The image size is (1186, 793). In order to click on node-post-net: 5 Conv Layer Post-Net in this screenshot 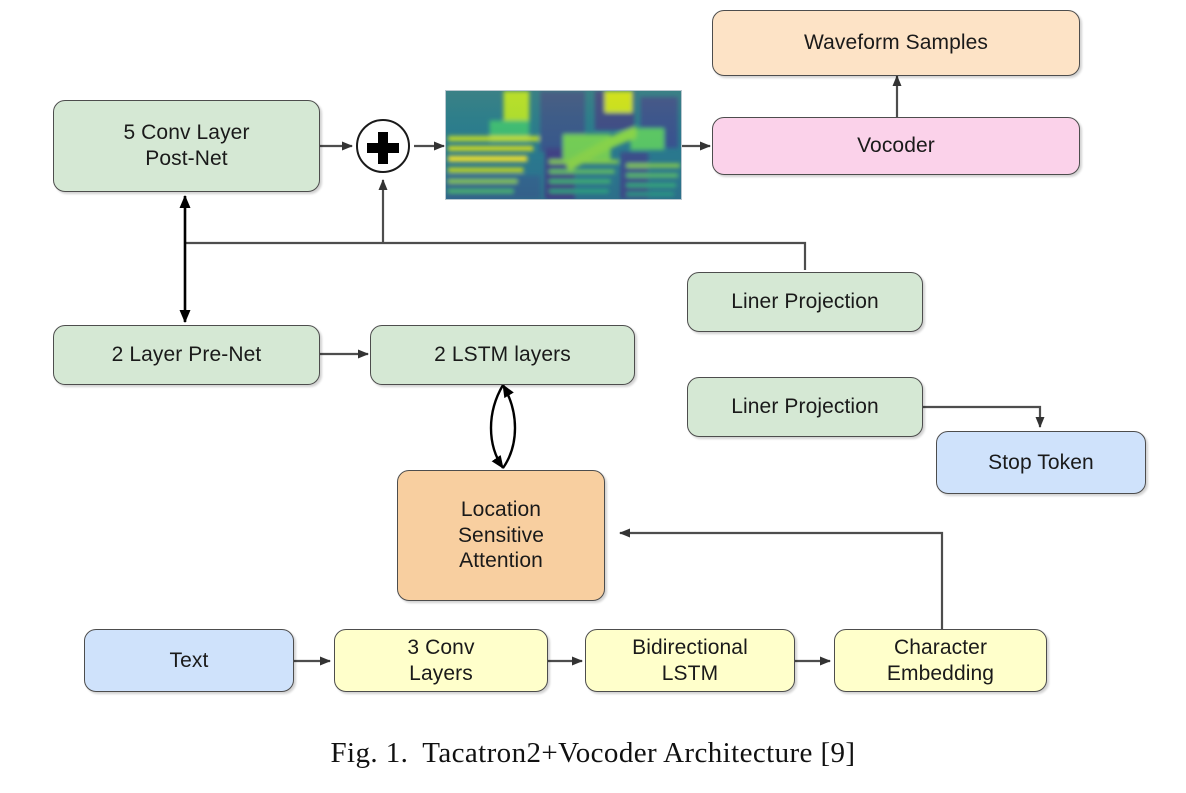, I will do `click(186, 146)`.